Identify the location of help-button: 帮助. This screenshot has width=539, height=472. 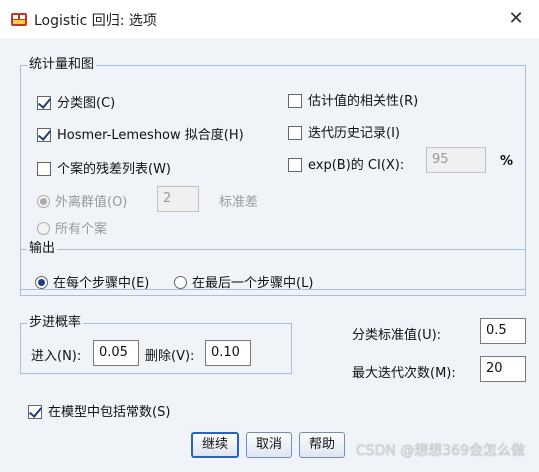
(322, 445).